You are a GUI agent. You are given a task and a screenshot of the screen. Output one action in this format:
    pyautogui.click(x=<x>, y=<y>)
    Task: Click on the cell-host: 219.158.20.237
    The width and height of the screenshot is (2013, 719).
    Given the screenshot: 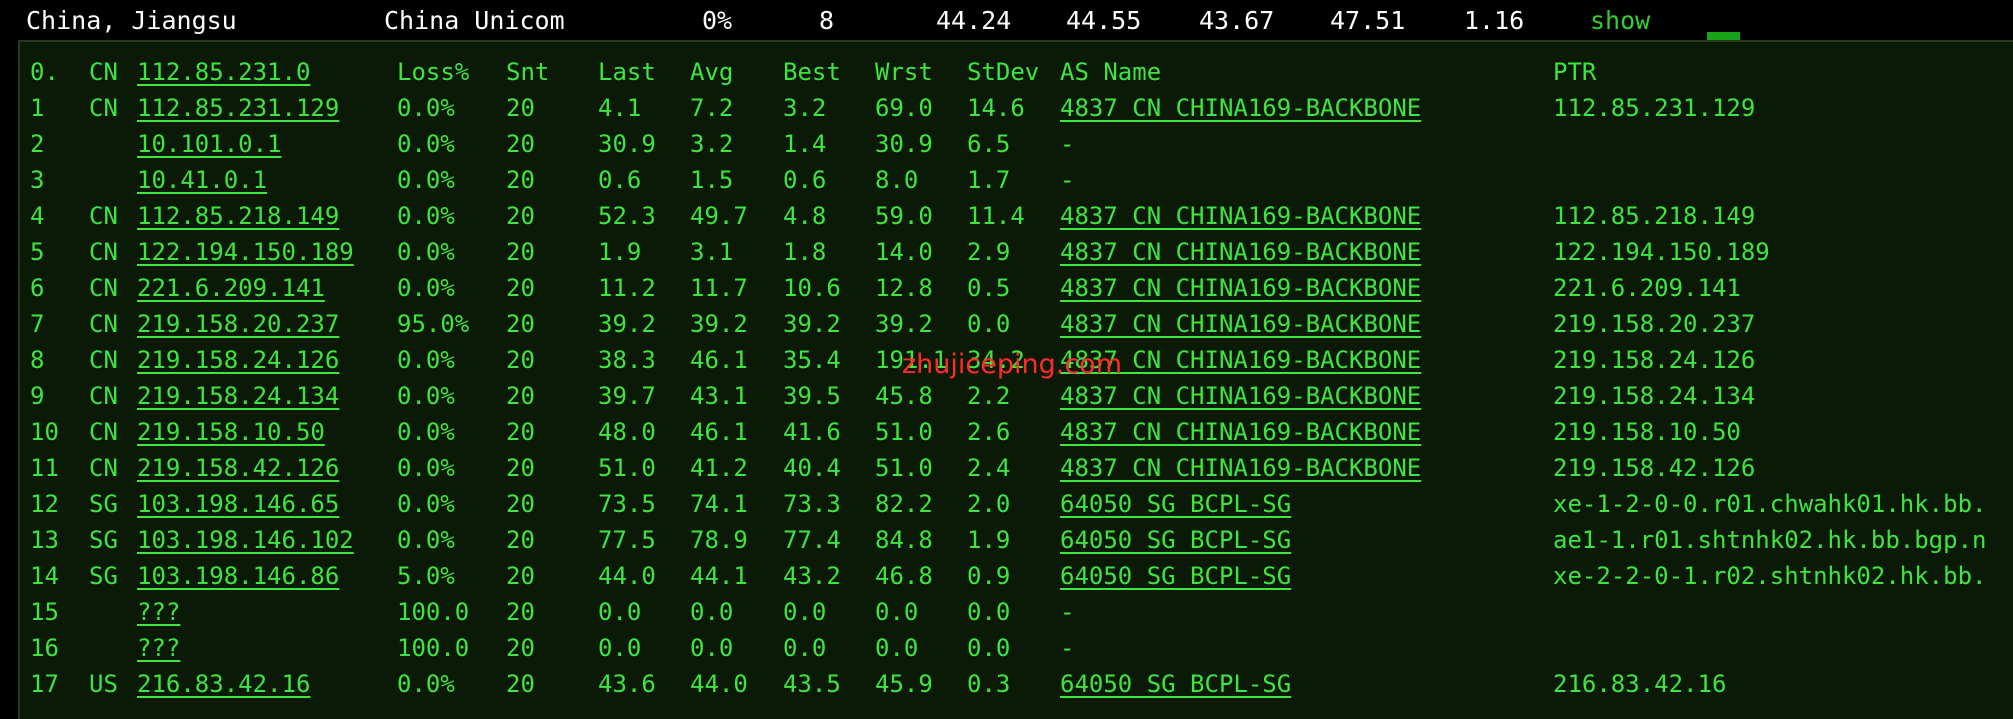 What is the action you would take?
    pyautogui.click(x=238, y=324)
    